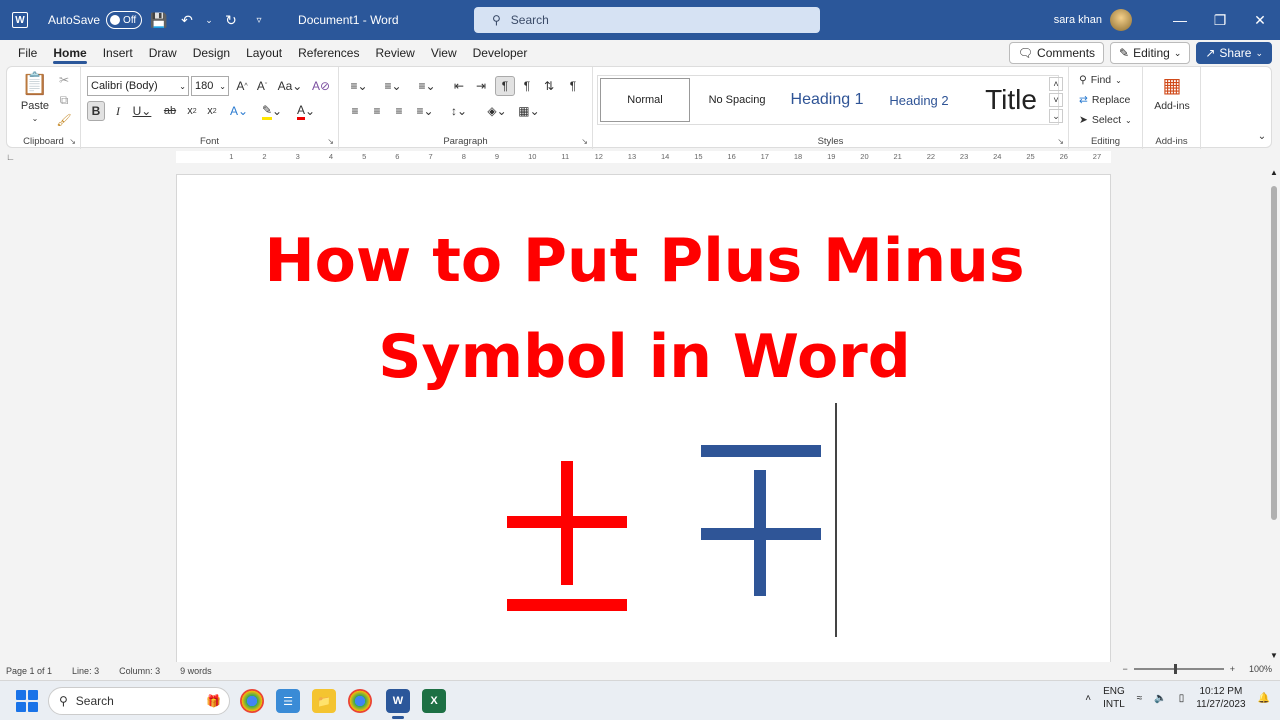 This screenshot has width=1280, height=720. What do you see at coordinates (35, 118) in the screenshot?
I see `paste-dropdown-icon: ⌄` at bounding box center [35, 118].